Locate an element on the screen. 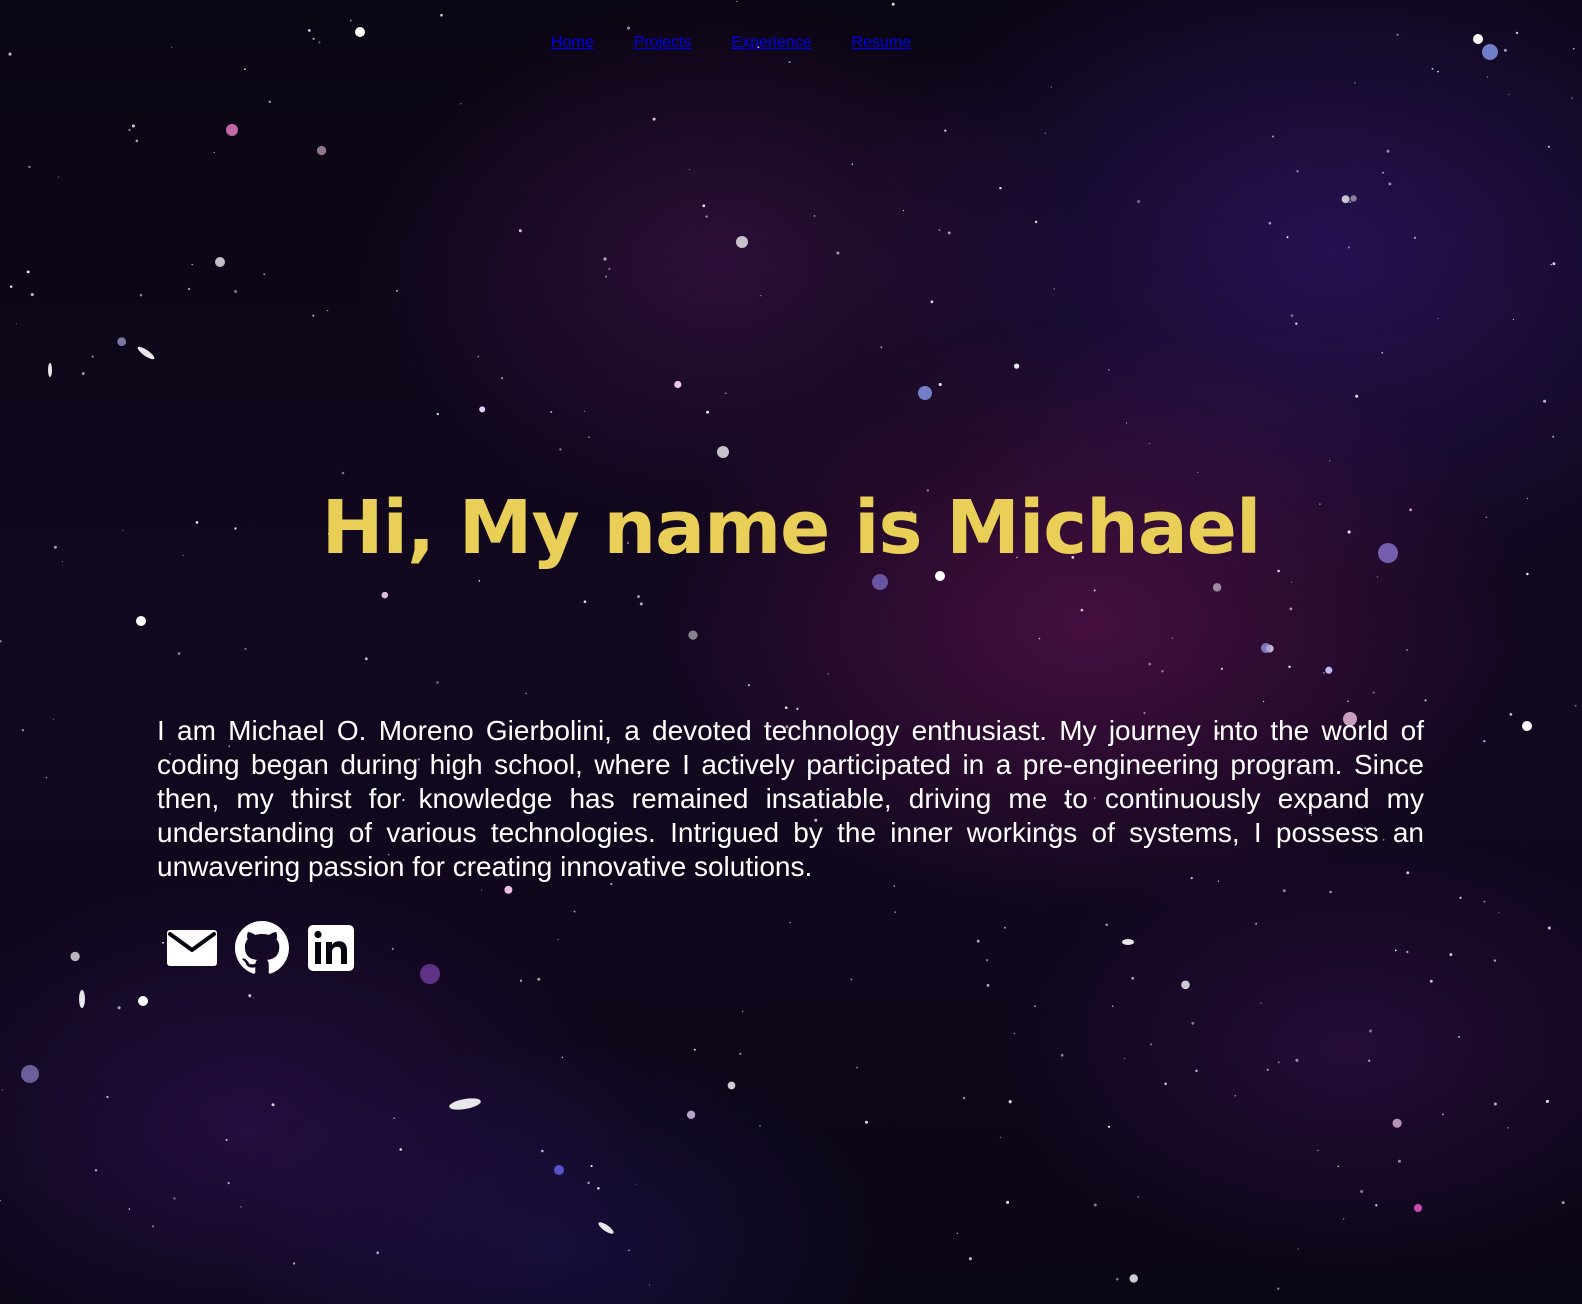 Image resolution: width=1582 pixels, height=1304 pixels. nav-link-resume: Resume is located at coordinates (882, 43).